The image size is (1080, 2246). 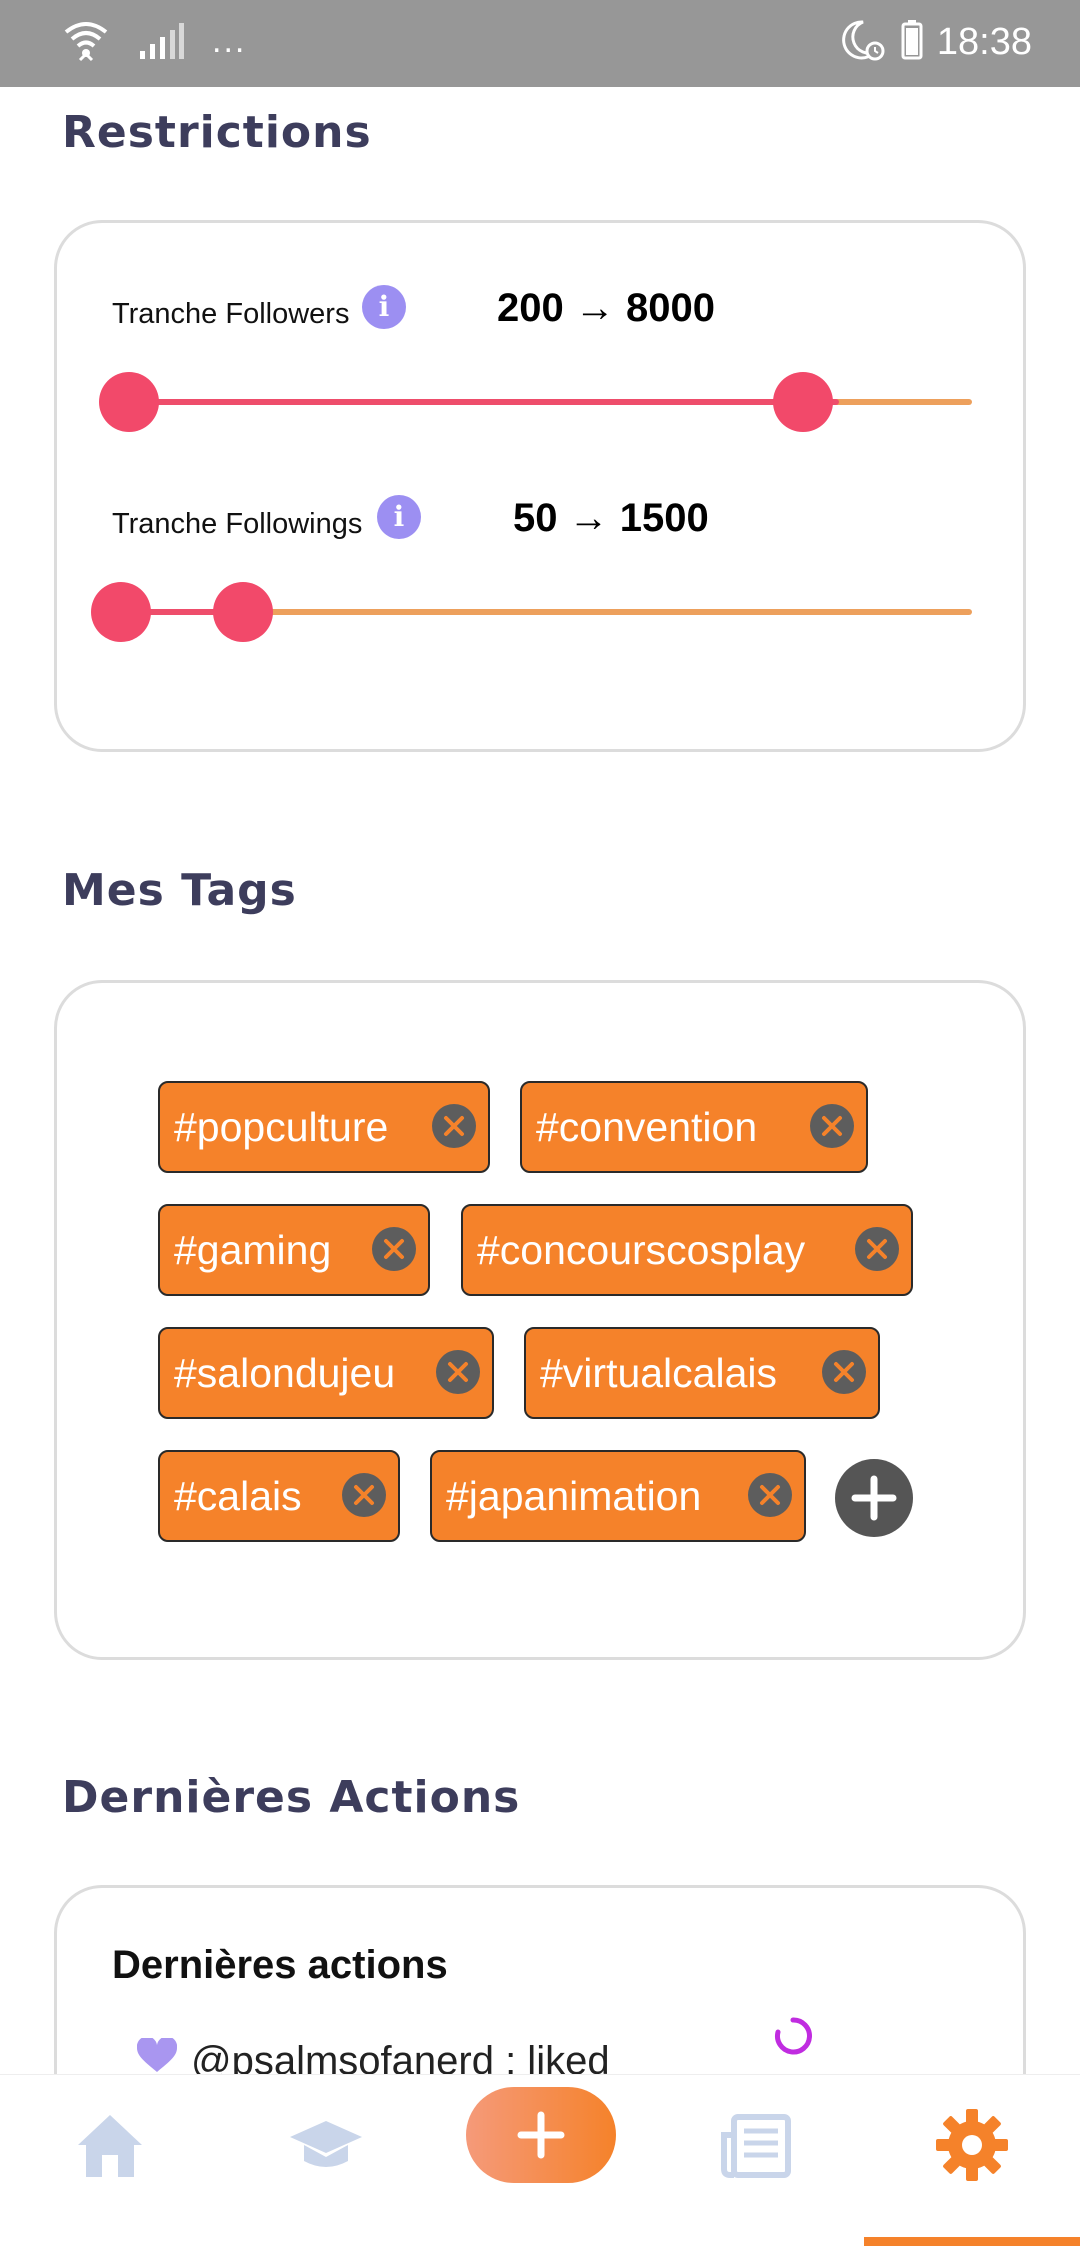 I want to click on add-icon, so click(x=541, y=2135).